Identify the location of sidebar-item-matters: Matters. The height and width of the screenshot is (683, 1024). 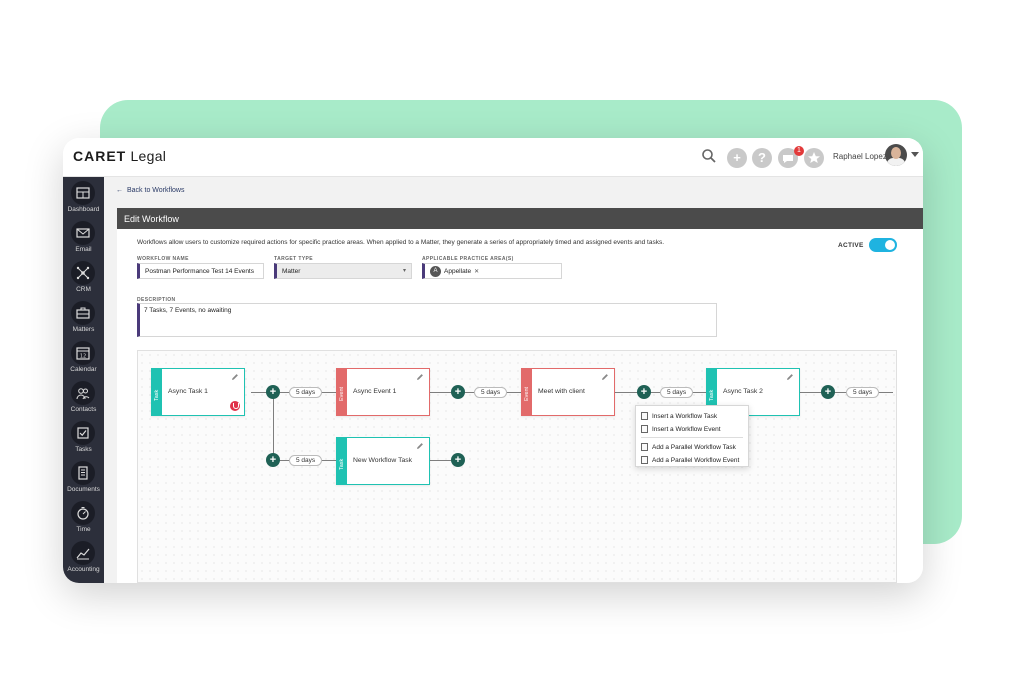
(83, 319).